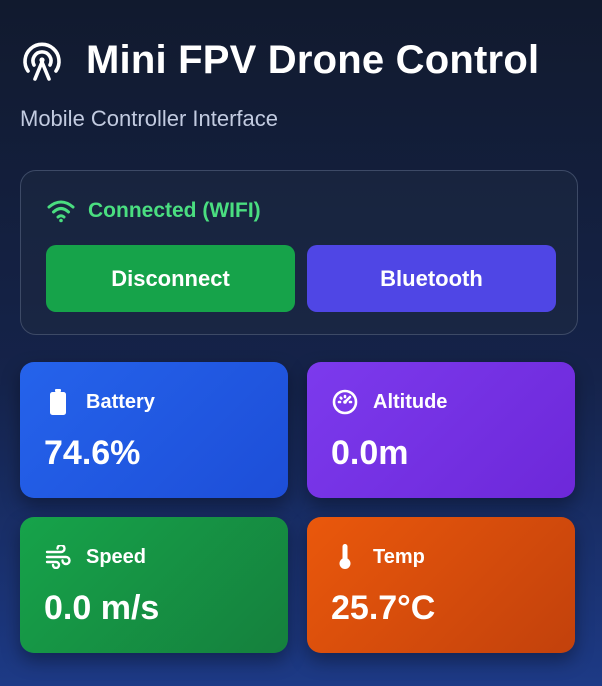 The image size is (602, 686). Describe the element at coordinates (431, 278) in the screenshot. I see `bluetooth-button: Bluetooth` at that location.